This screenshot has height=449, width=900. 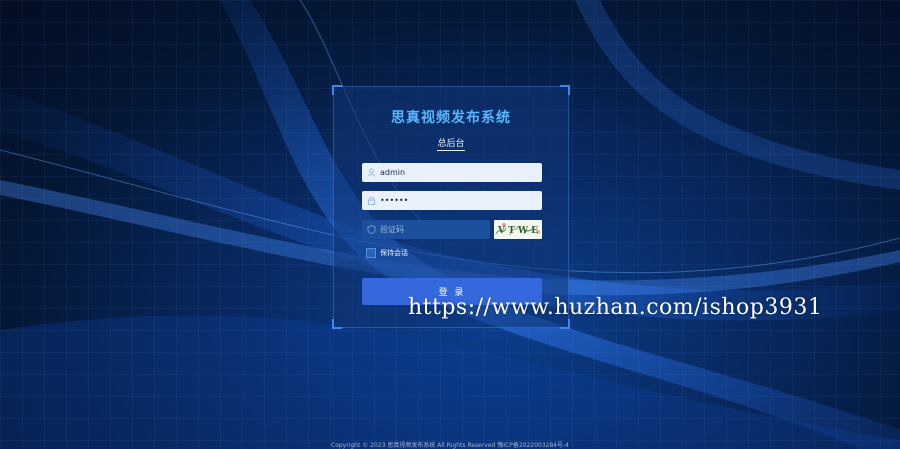 What do you see at coordinates (371, 229) in the screenshot?
I see `shield-icon` at bounding box center [371, 229].